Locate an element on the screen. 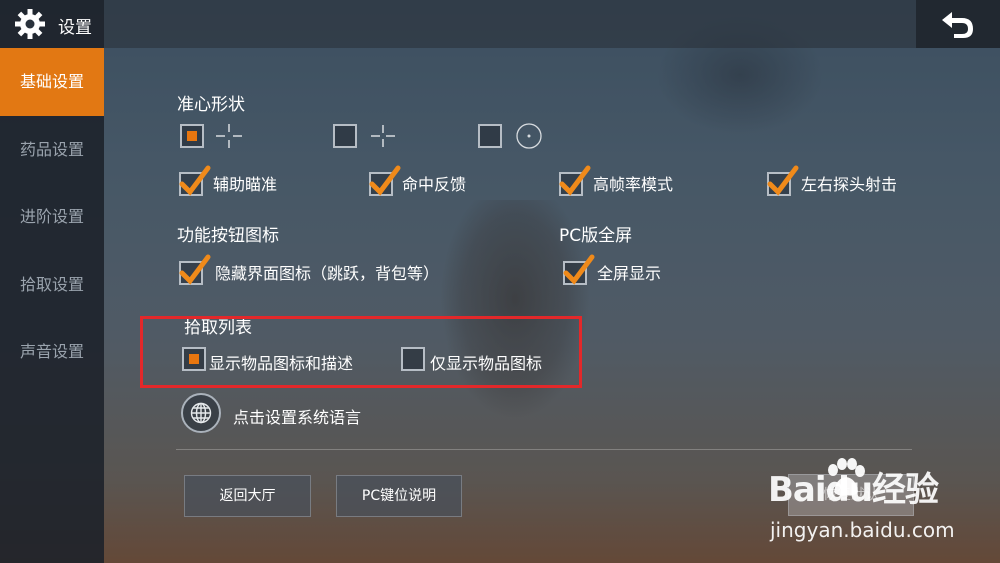  return-arrow-icon is located at coordinates (957, 25).